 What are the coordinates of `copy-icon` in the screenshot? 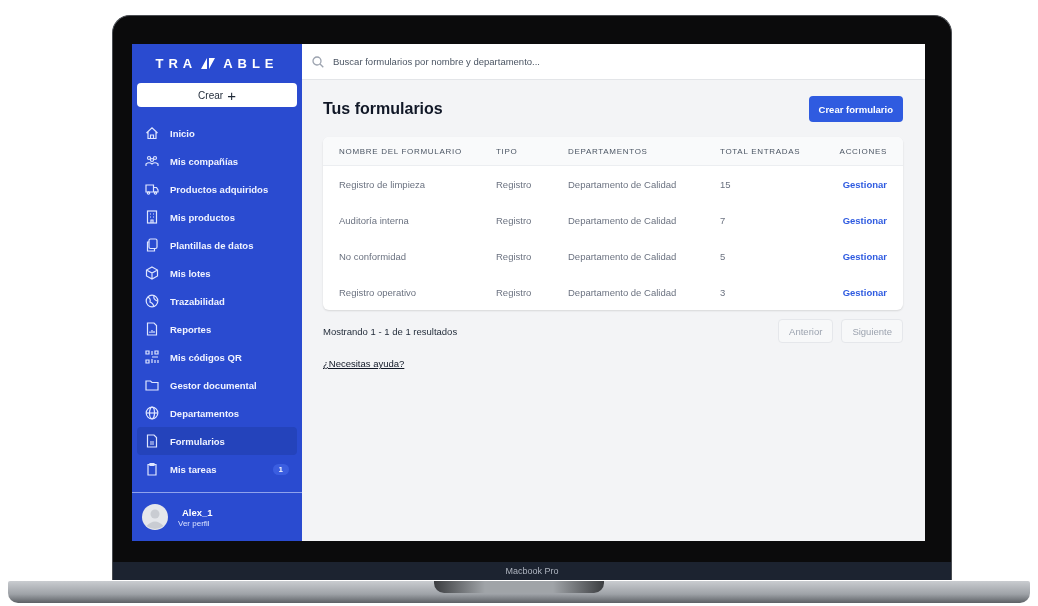 It's located at (152, 245).